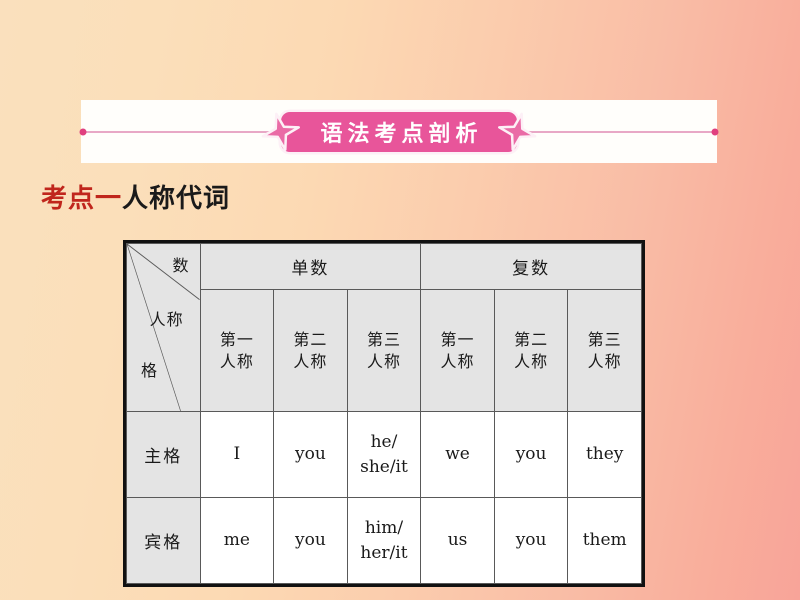 The height and width of the screenshot is (600, 800). Describe the element at coordinates (384, 527) in the screenshot. I see `pronoun-line: him/` at that location.